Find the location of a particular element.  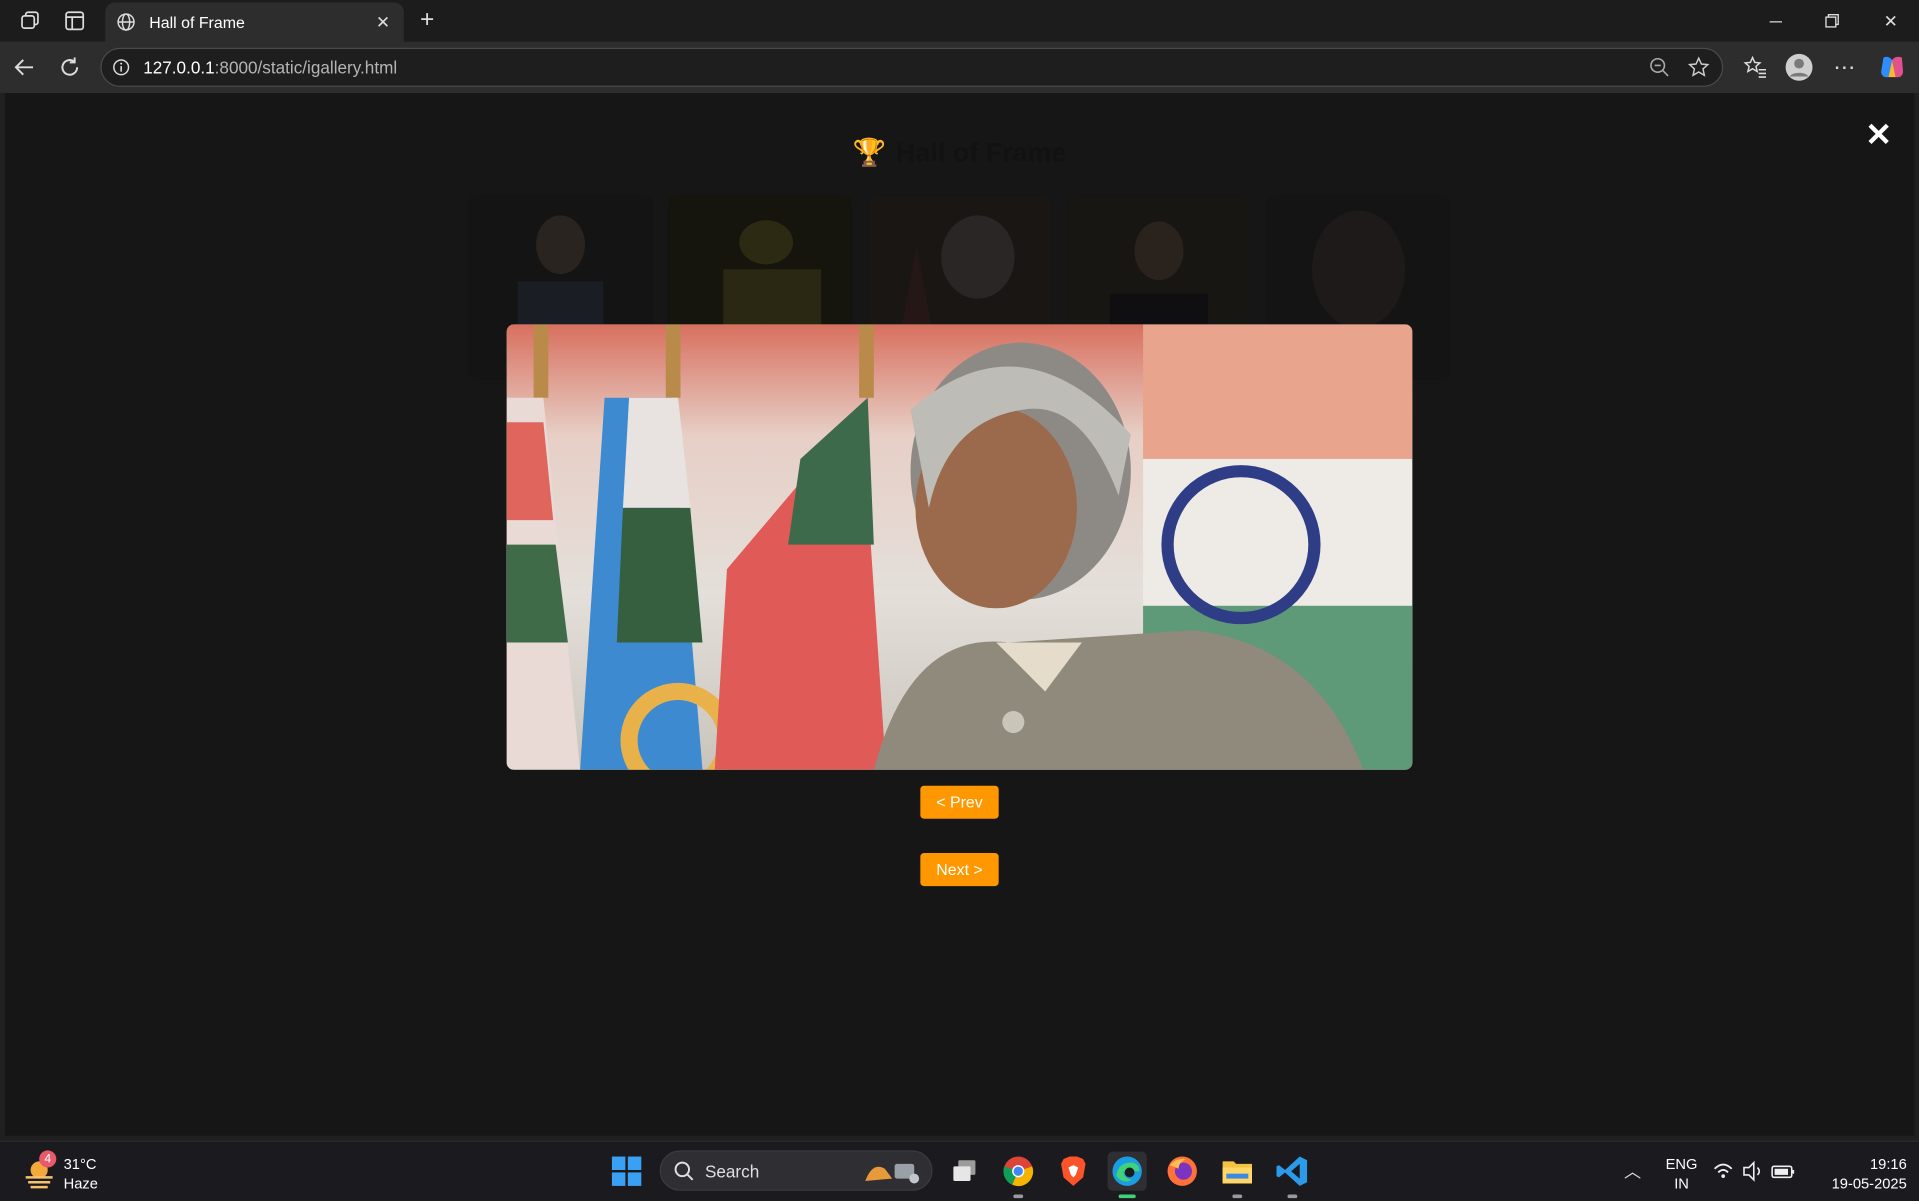

vscode-icon is located at coordinates (1292, 1175).